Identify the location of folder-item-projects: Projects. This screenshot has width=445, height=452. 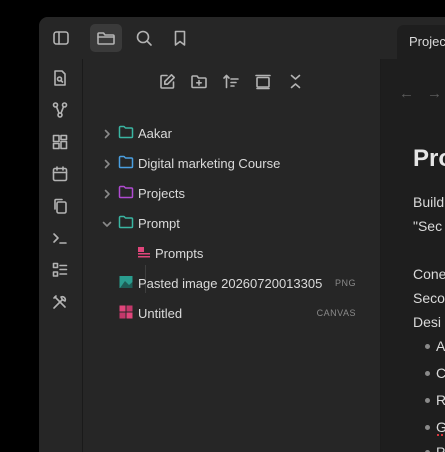
(231, 193).